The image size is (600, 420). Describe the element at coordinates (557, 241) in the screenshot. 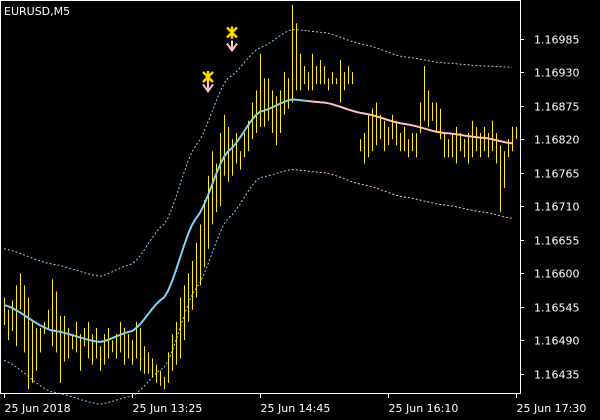

I see `price-tick-label: 1.16655` at that location.